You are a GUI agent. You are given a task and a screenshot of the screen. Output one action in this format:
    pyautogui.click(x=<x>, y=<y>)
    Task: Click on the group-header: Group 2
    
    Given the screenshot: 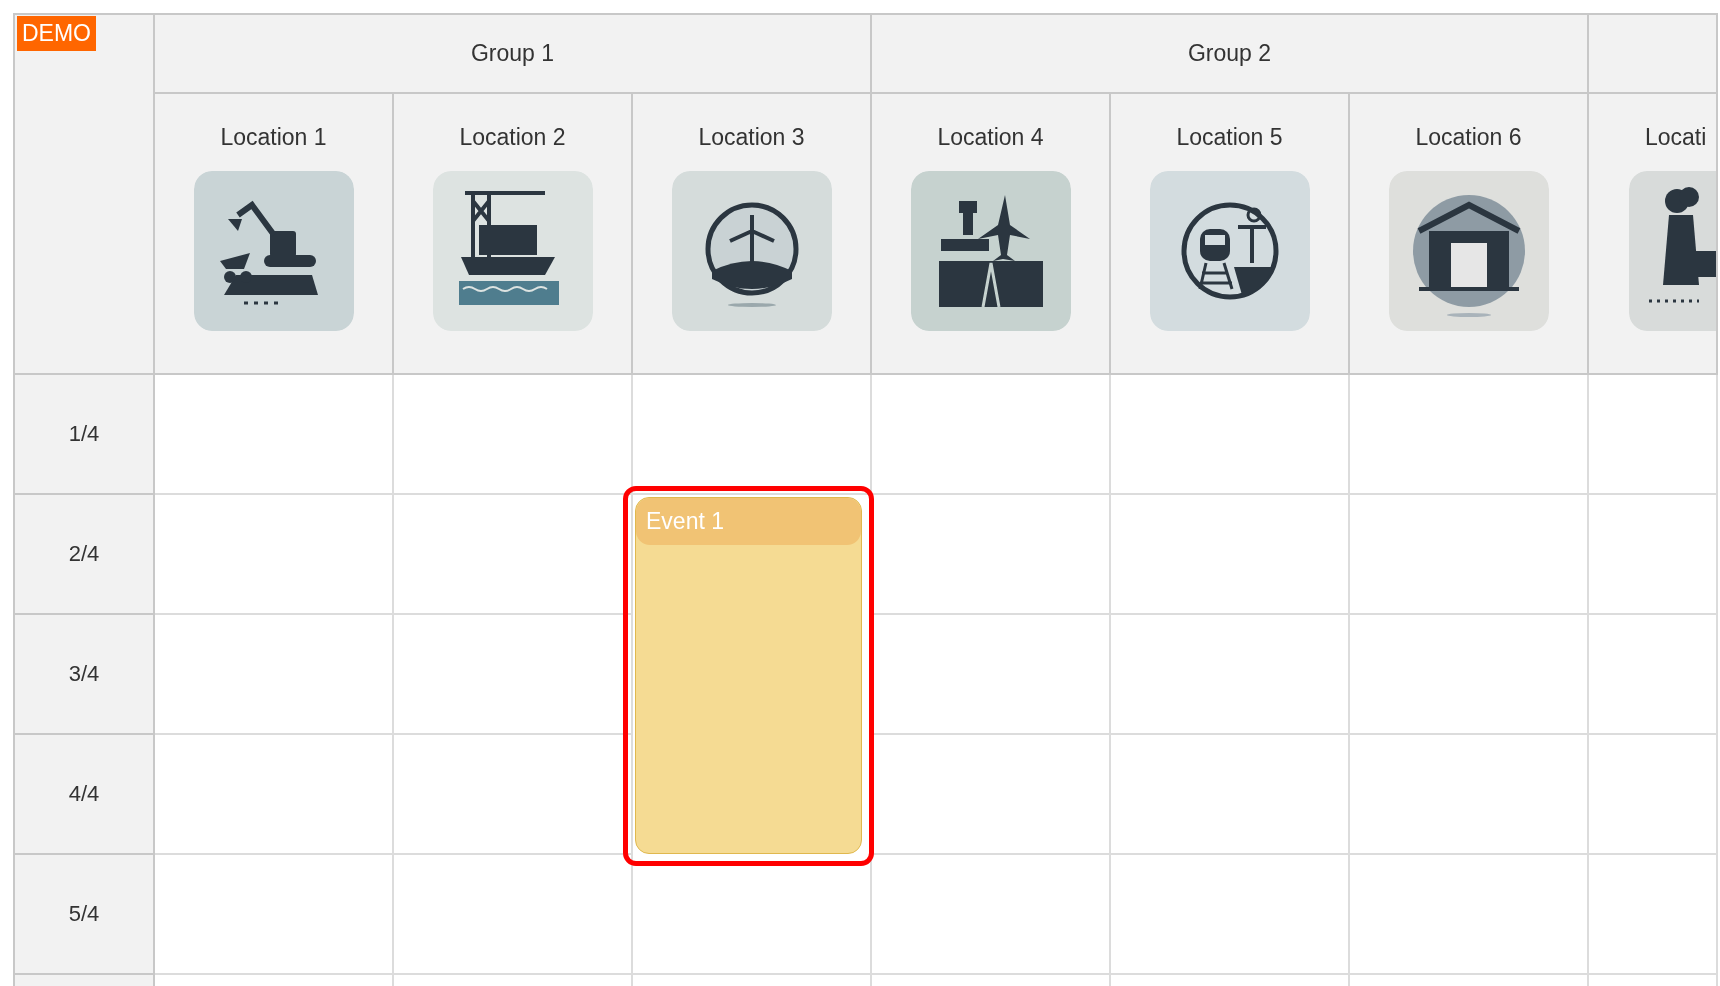 What is the action you would take?
    pyautogui.click(x=1230, y=54)
    